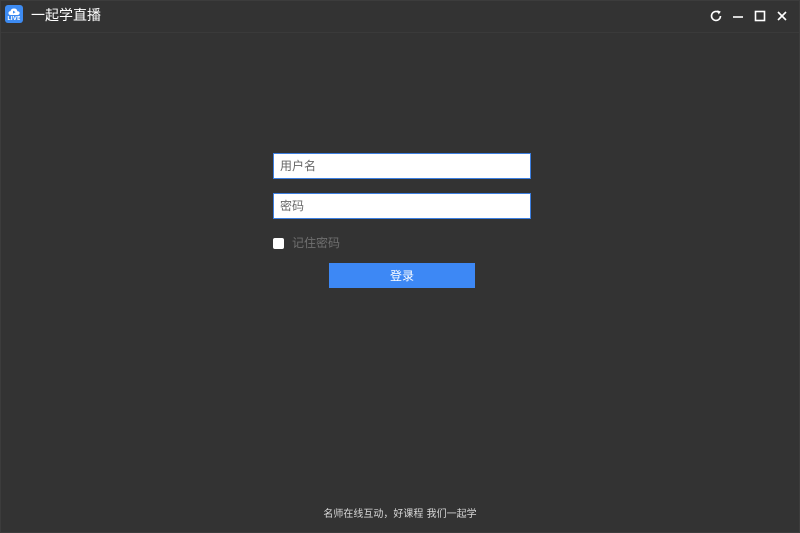 Image resolution: width=800 pixels, height=533 pixels. I want to click on login-button: 登录, so click(402, 275).